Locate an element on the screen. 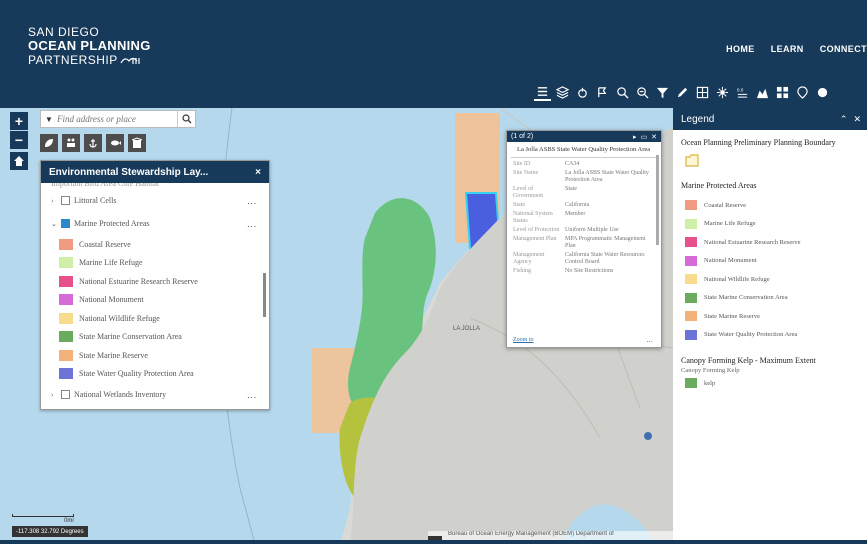 The height and width of the screenshot is (544, 867). share-icon is located at coordinates (722, 92).